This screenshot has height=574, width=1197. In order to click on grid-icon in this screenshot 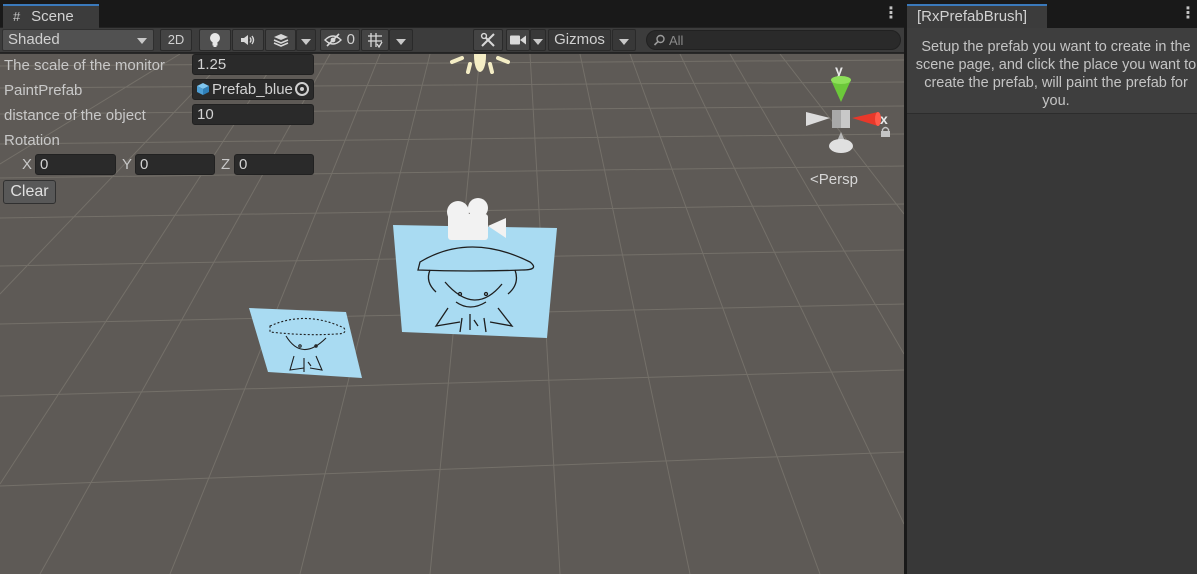, I will do `click(375, 40)`.